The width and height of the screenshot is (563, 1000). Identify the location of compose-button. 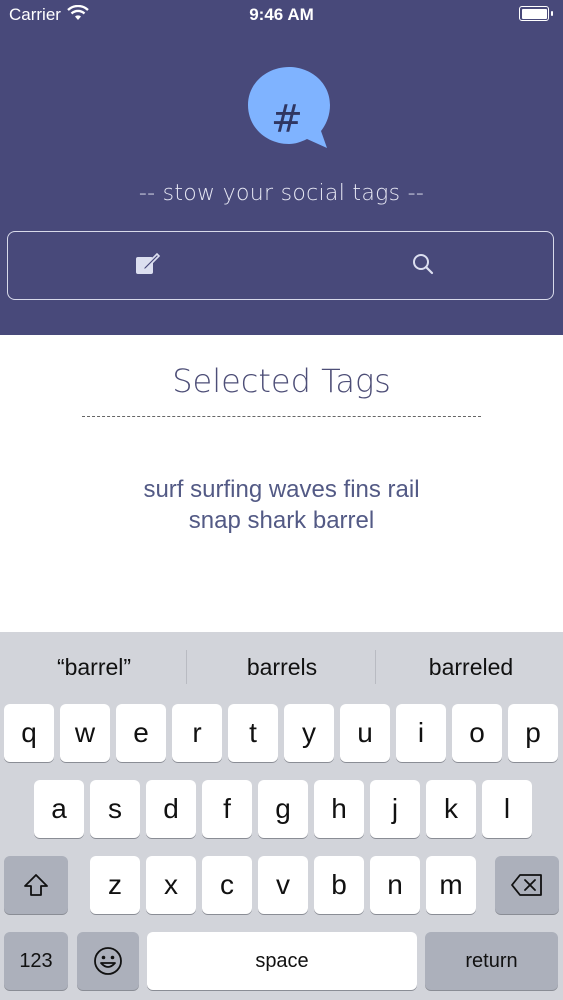
(148, 265).